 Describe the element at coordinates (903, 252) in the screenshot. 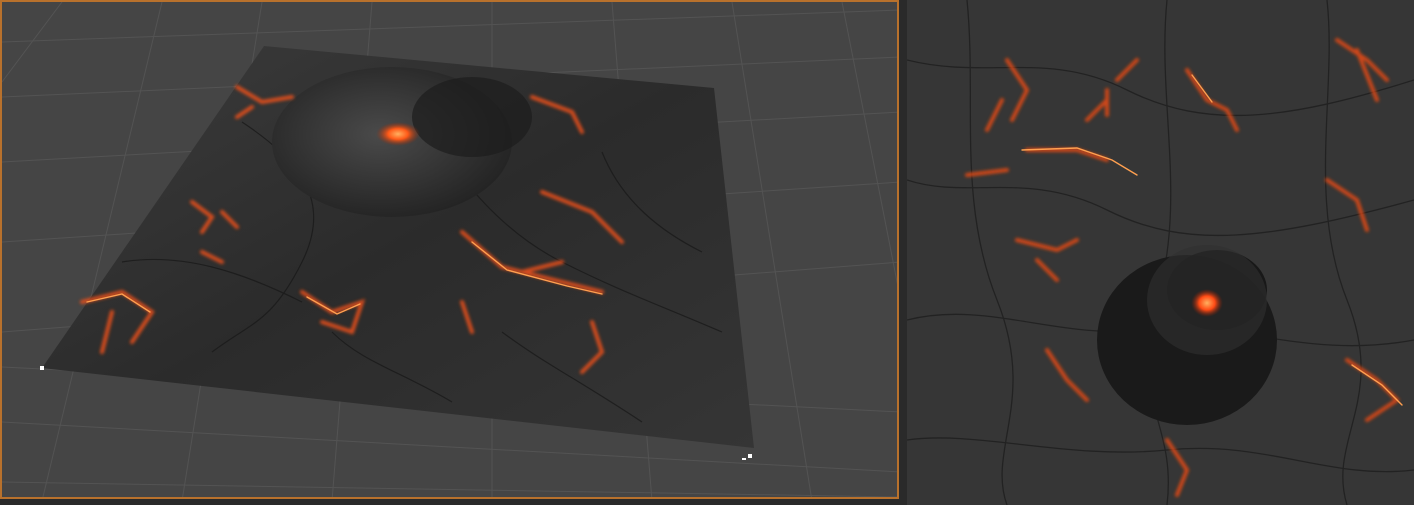

I see `viewport-separator` at that location.